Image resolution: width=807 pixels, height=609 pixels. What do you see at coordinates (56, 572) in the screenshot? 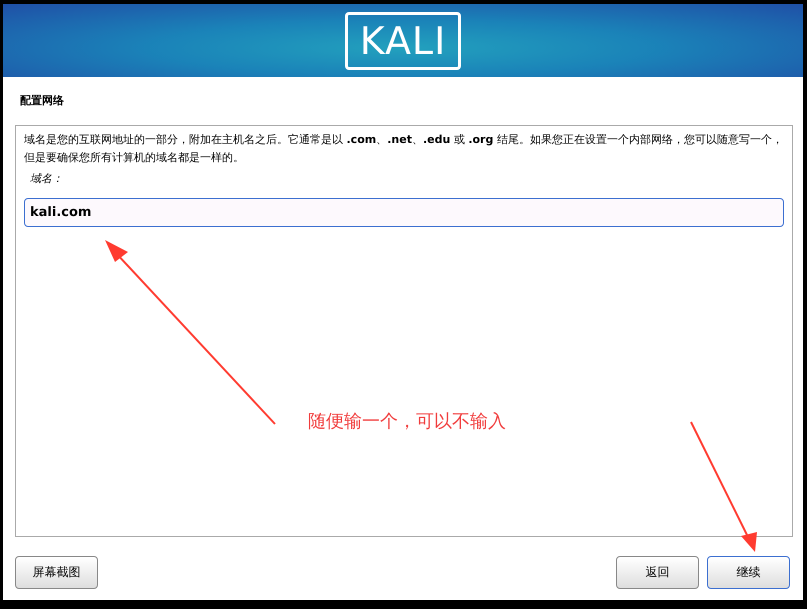
I see `screenshot-button: 屏幕截图` at bounding box center [56, 572].